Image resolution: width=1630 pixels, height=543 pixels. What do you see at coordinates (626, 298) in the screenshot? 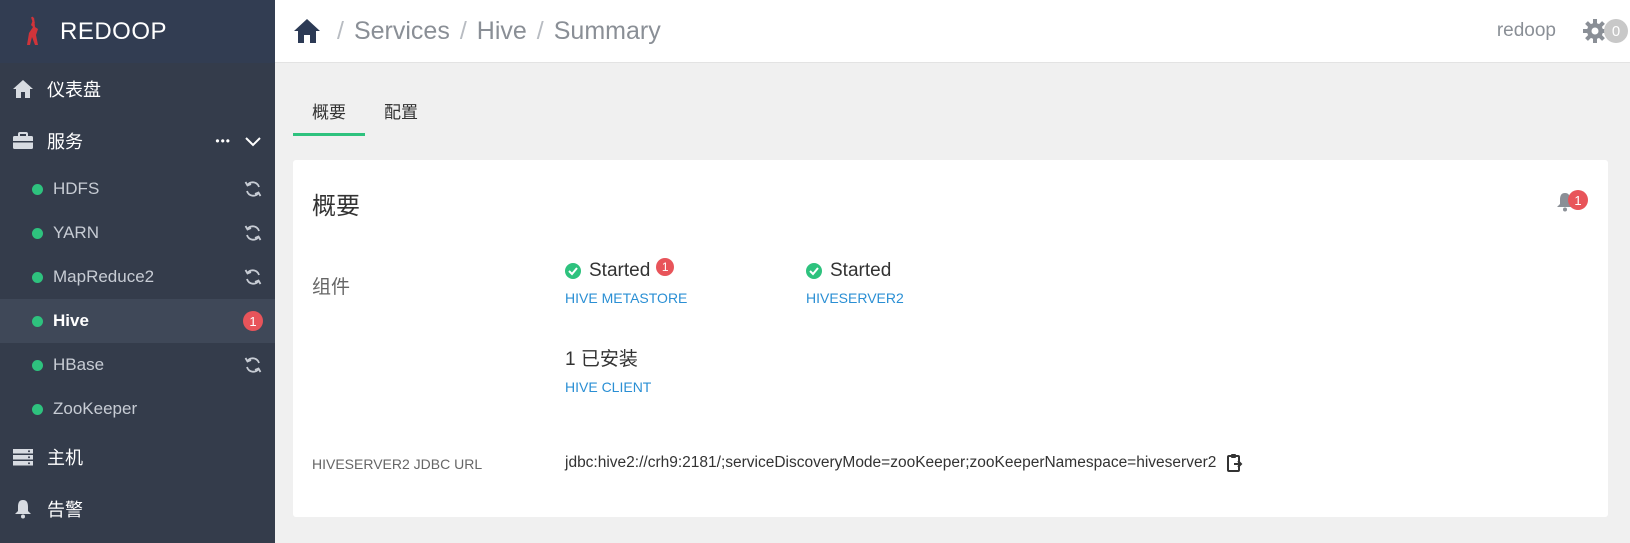
I see `component-link: HIVE METASTORE` at bounding box center [626, 298].